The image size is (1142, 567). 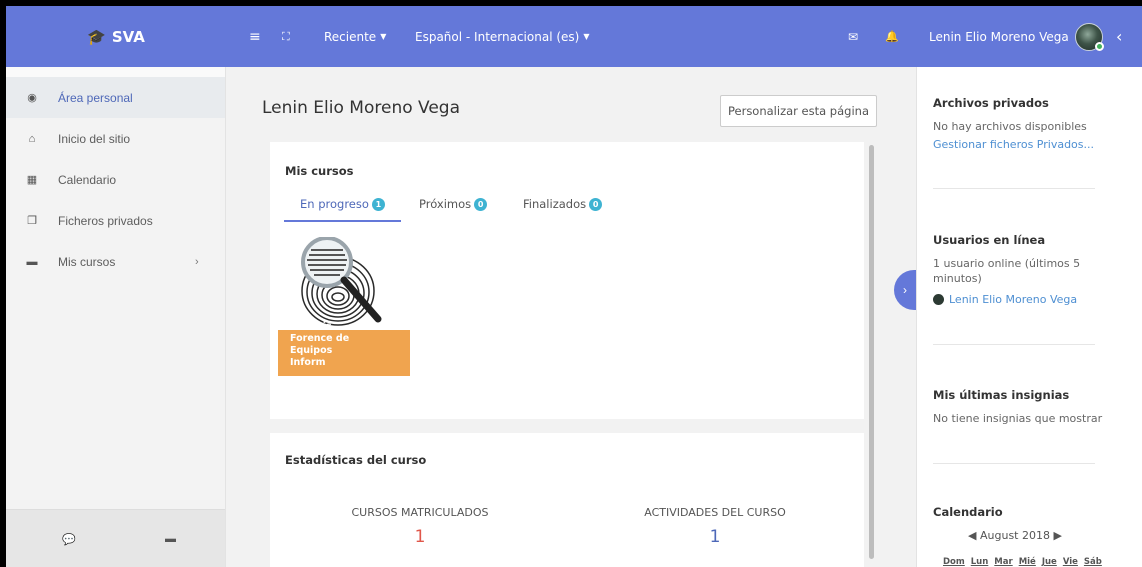 What do you see at coordinates (1099, 46) in the screenshot?
I see `online-status-dot` at bounding box center [1099, 46].